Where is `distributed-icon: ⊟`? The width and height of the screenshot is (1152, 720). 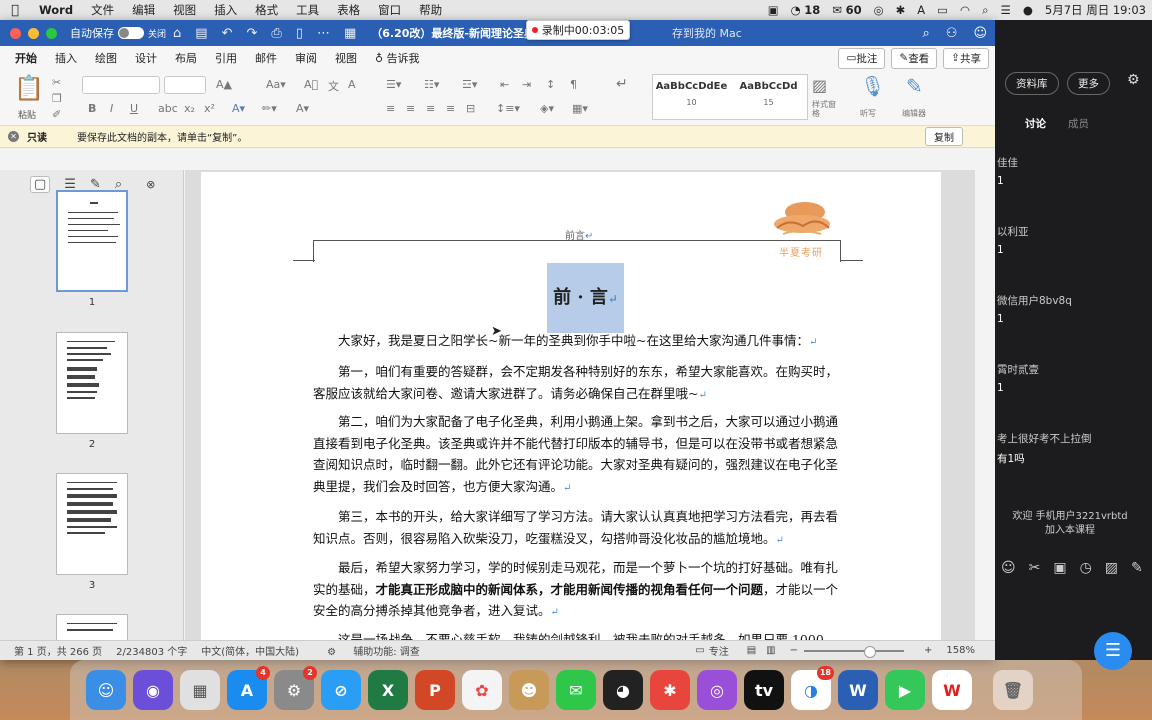
distributed-icon: ⊟ is located at coordinates (470, 108).